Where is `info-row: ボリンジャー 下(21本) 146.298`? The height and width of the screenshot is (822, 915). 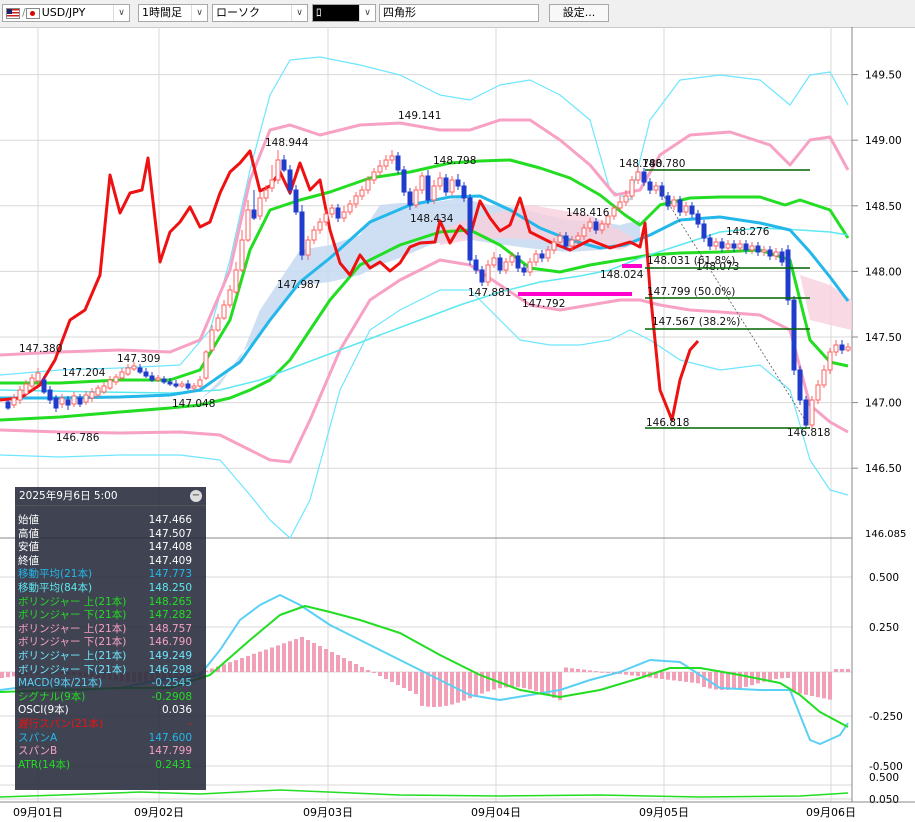 info-row: ボリンジャー 下(21本) 146.298 is located at coordinates (110, 671).